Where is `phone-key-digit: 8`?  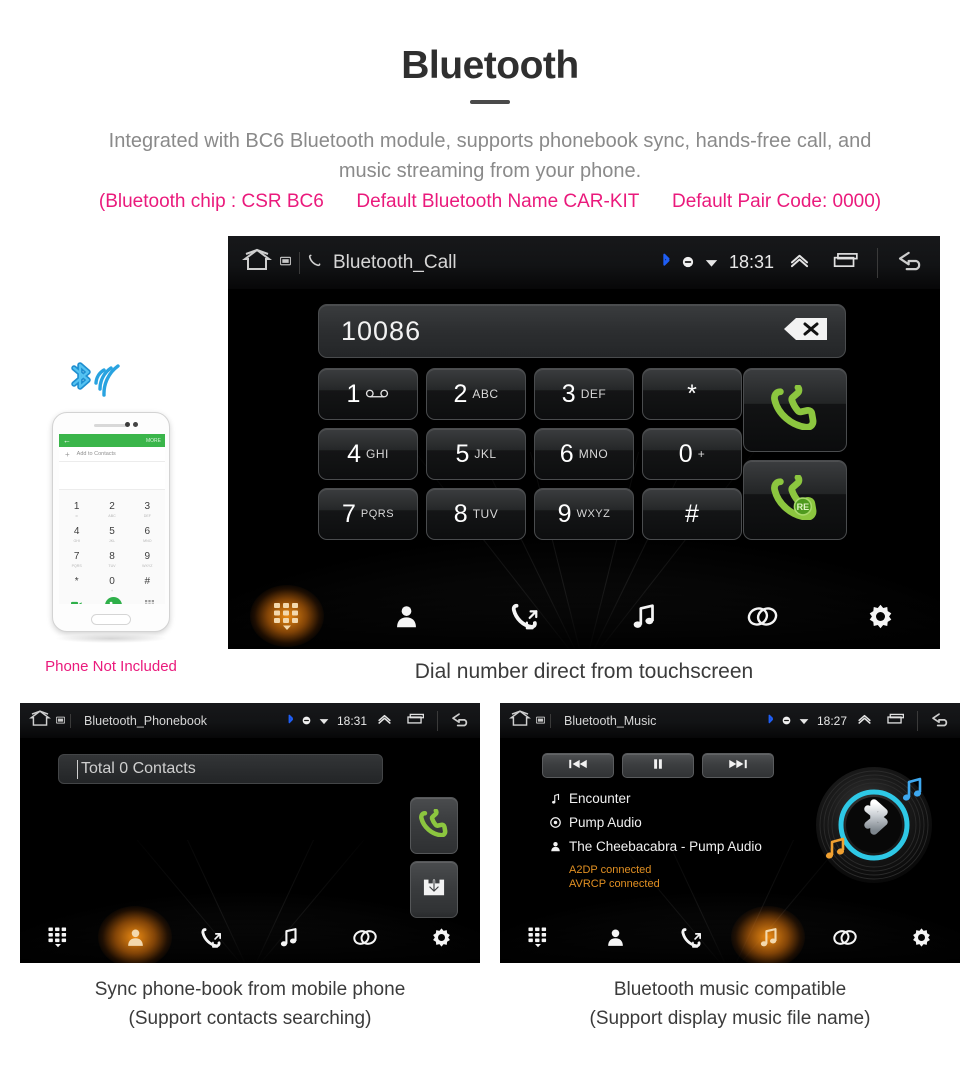 phone-key-digit: 8 is located at coordinates (112, 556).